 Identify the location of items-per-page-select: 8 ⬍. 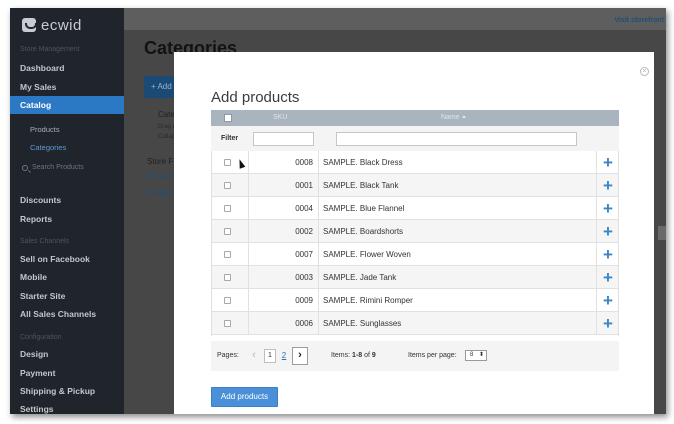
(476, 355).